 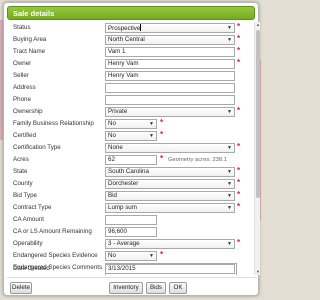 I want to click on ca-ls-remaining-row: CA or LS Amount Remaining 96,600, so click(x=130, y=232).